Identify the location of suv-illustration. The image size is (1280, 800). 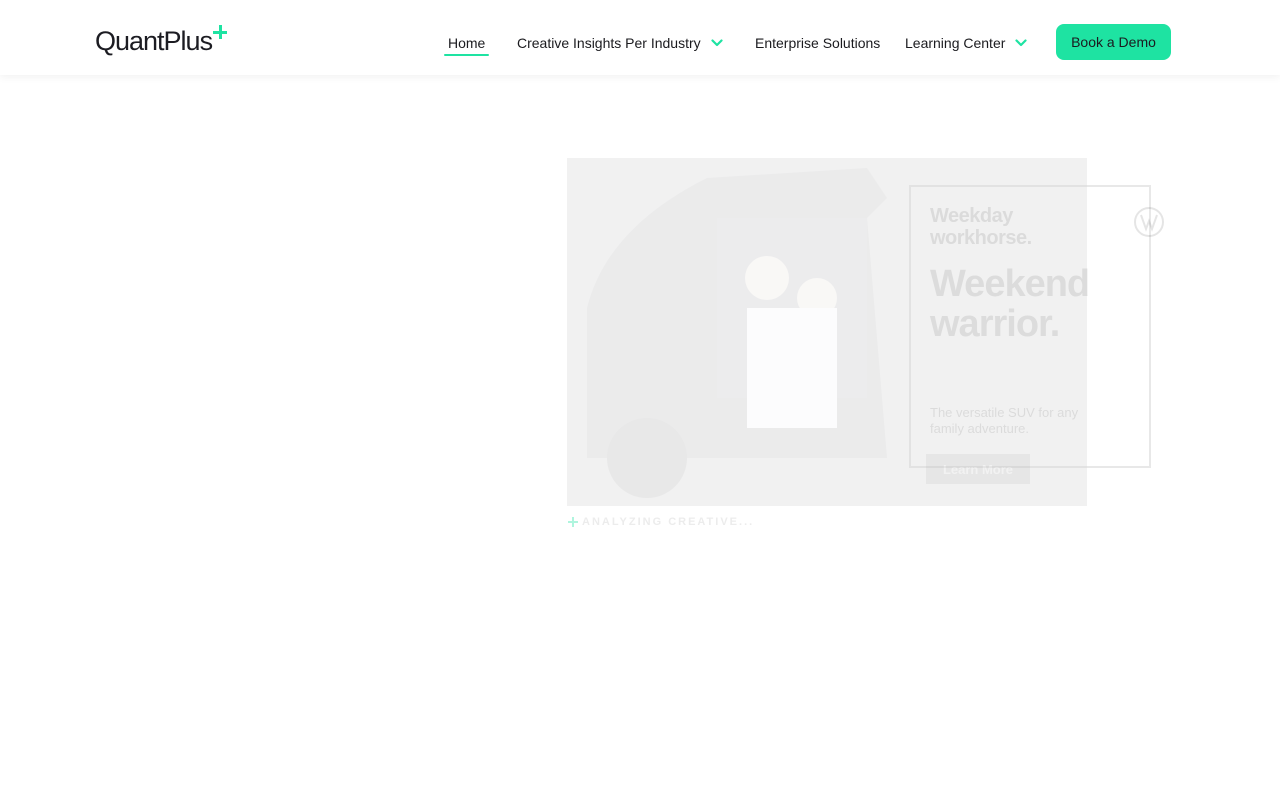
(737, 333).